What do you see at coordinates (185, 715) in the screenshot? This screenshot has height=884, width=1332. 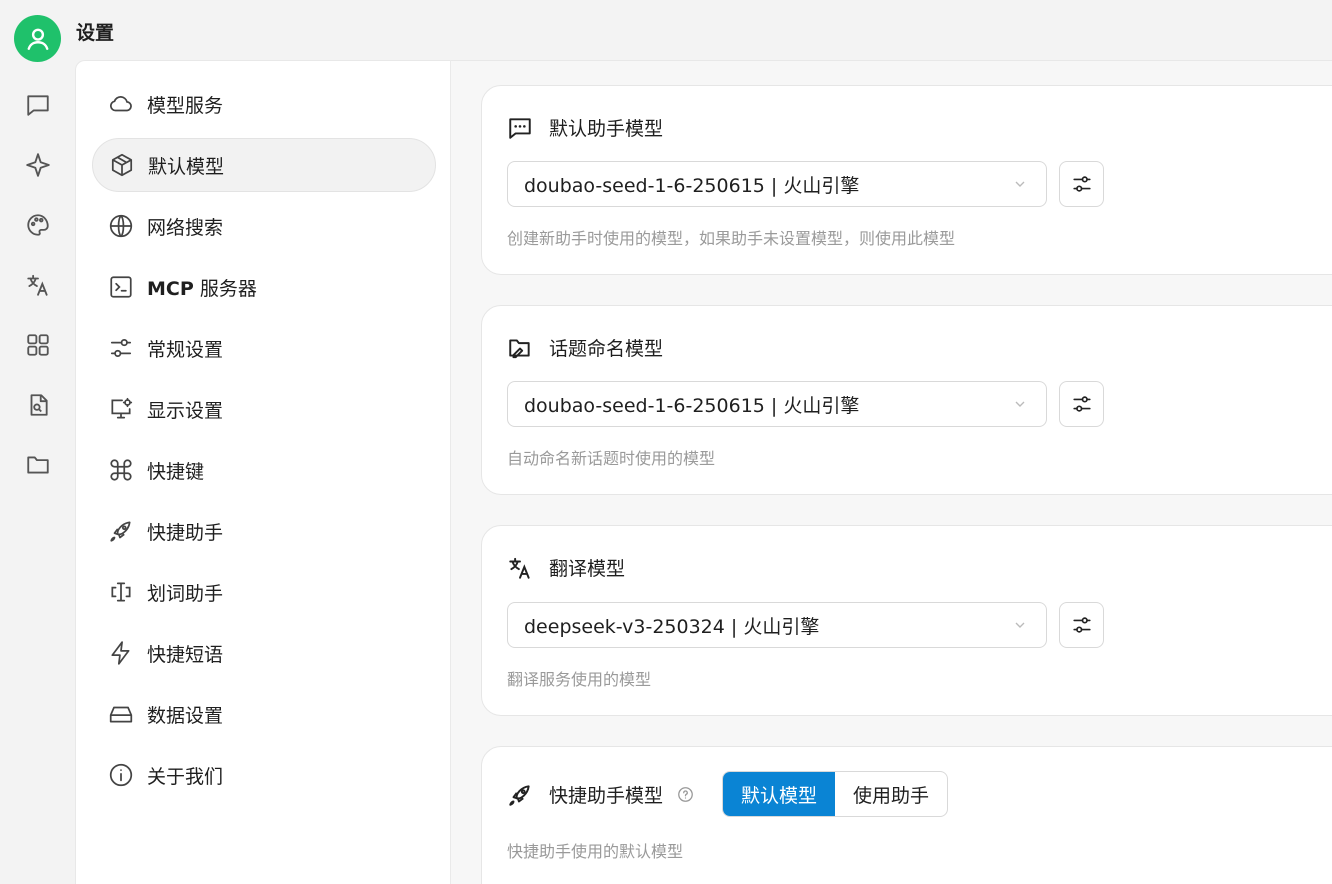 I see `nav-item-label: 数据设置` at bounding box center [185, 715].